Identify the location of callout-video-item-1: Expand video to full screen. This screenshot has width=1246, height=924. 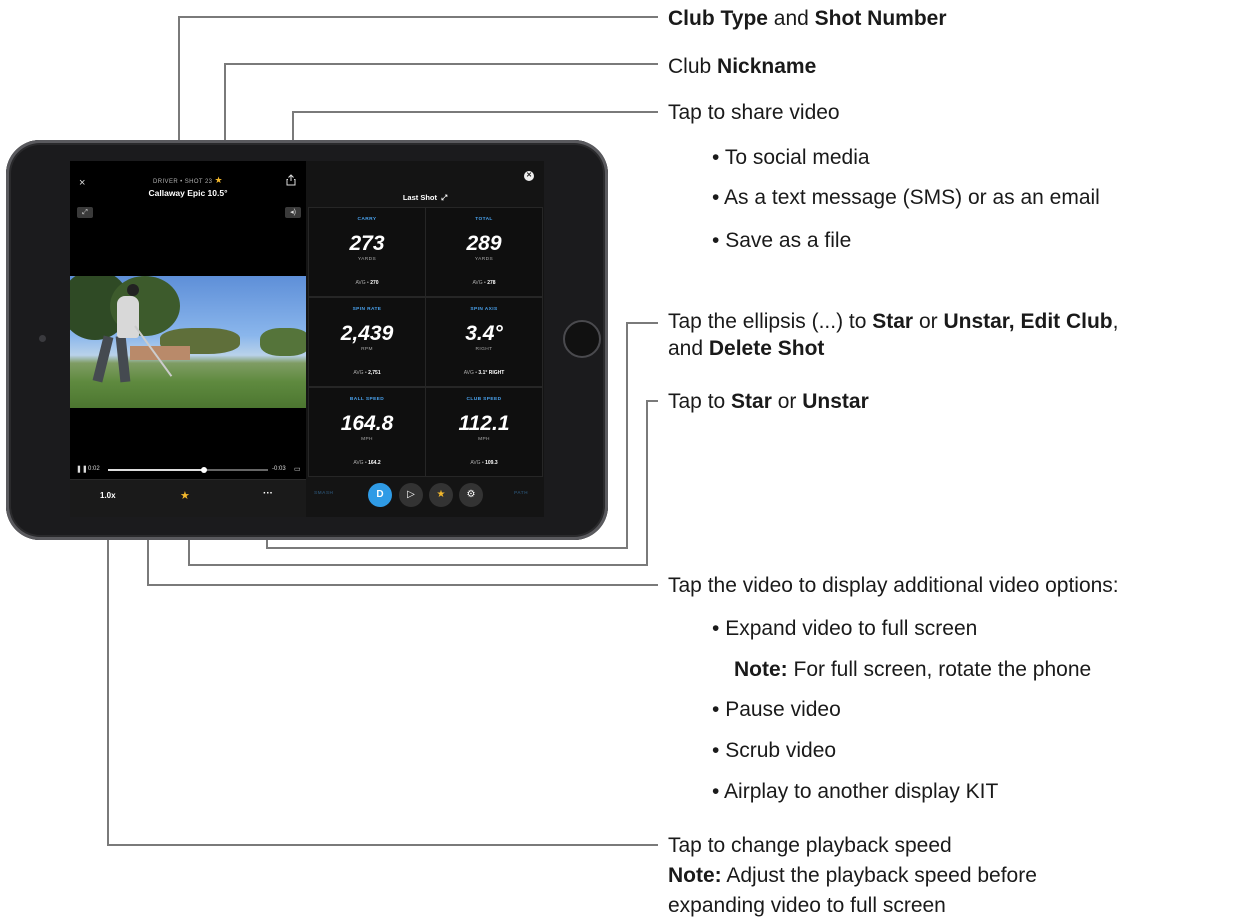
(844, 628).